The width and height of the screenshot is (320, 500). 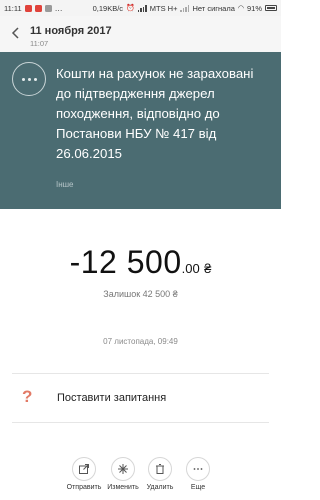 What do you see at coordinates (190, 268) in the screenshot?
I see `amount-decimals: .00` at bounding box center [190, 268].